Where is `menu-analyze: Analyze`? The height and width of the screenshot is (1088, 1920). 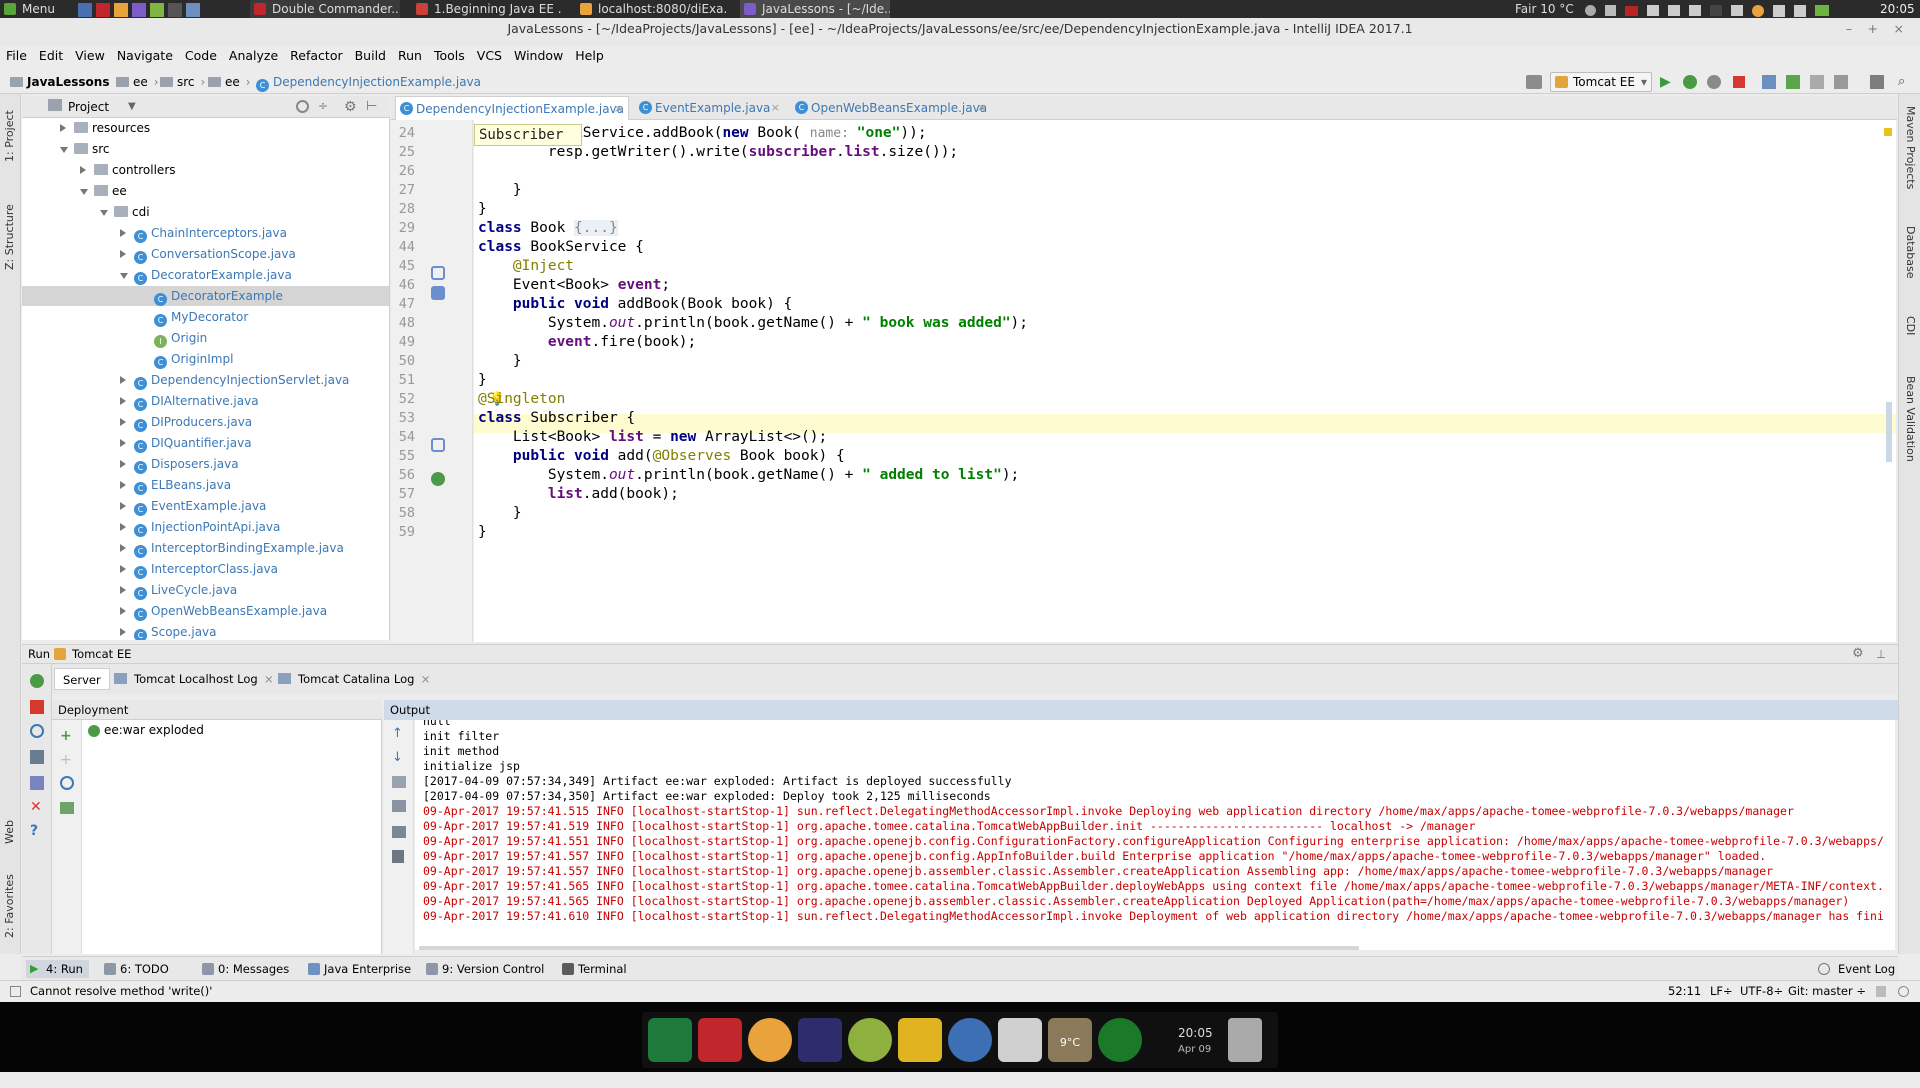
menu-analyze: Analyze is located at coordinates (253, 56).